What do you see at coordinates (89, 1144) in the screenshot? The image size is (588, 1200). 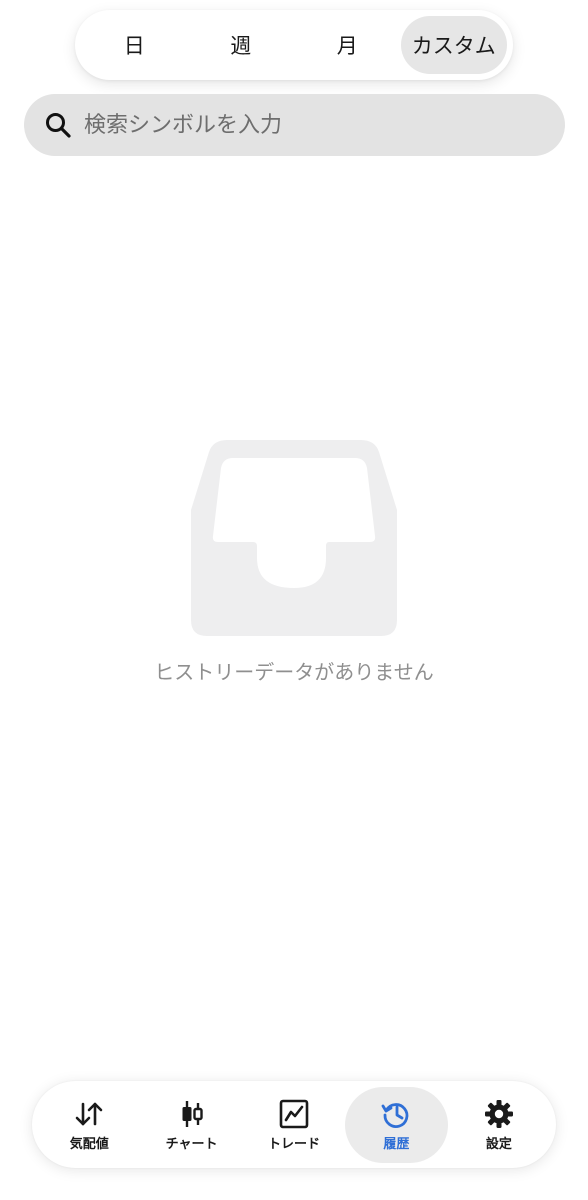 I see `tab-label: 気配値` at bounding box center [89, 1144].